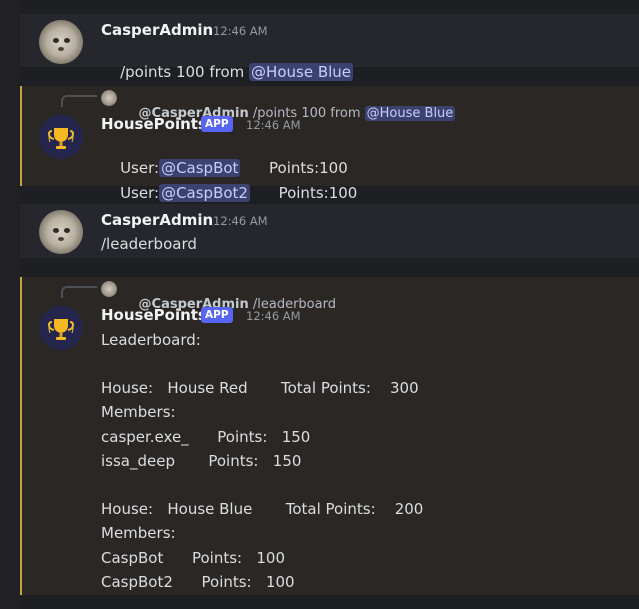 The width and height of the screenshot is (639, 609). Describe the element at coordinates (193, 558) in the screenshot. I see `member-row: CaspBot Points: 100` at that location.